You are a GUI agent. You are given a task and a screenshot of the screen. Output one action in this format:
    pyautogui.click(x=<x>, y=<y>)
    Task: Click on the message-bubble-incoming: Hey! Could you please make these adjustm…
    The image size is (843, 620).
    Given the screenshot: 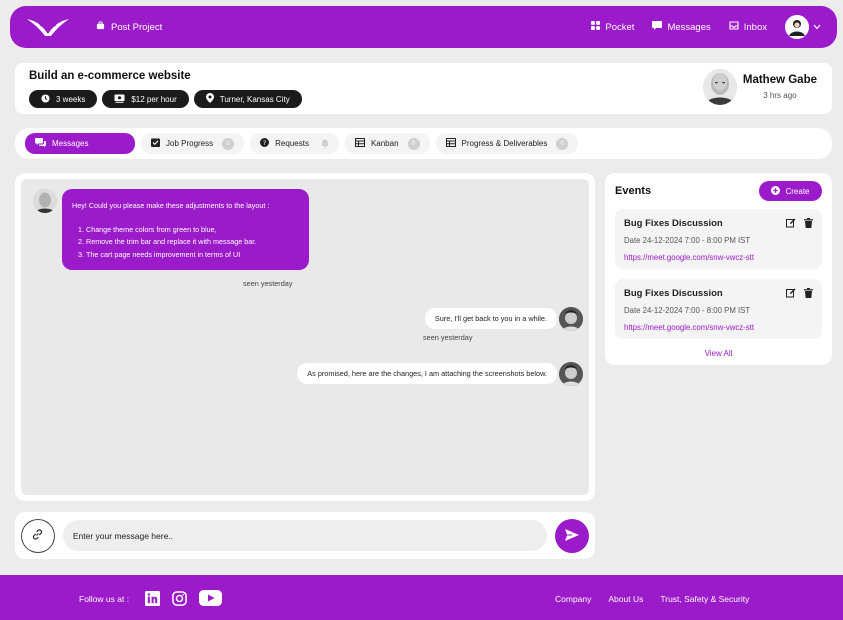 What is the action you would take?
    pyautogui.click(x=185, y=229)
    